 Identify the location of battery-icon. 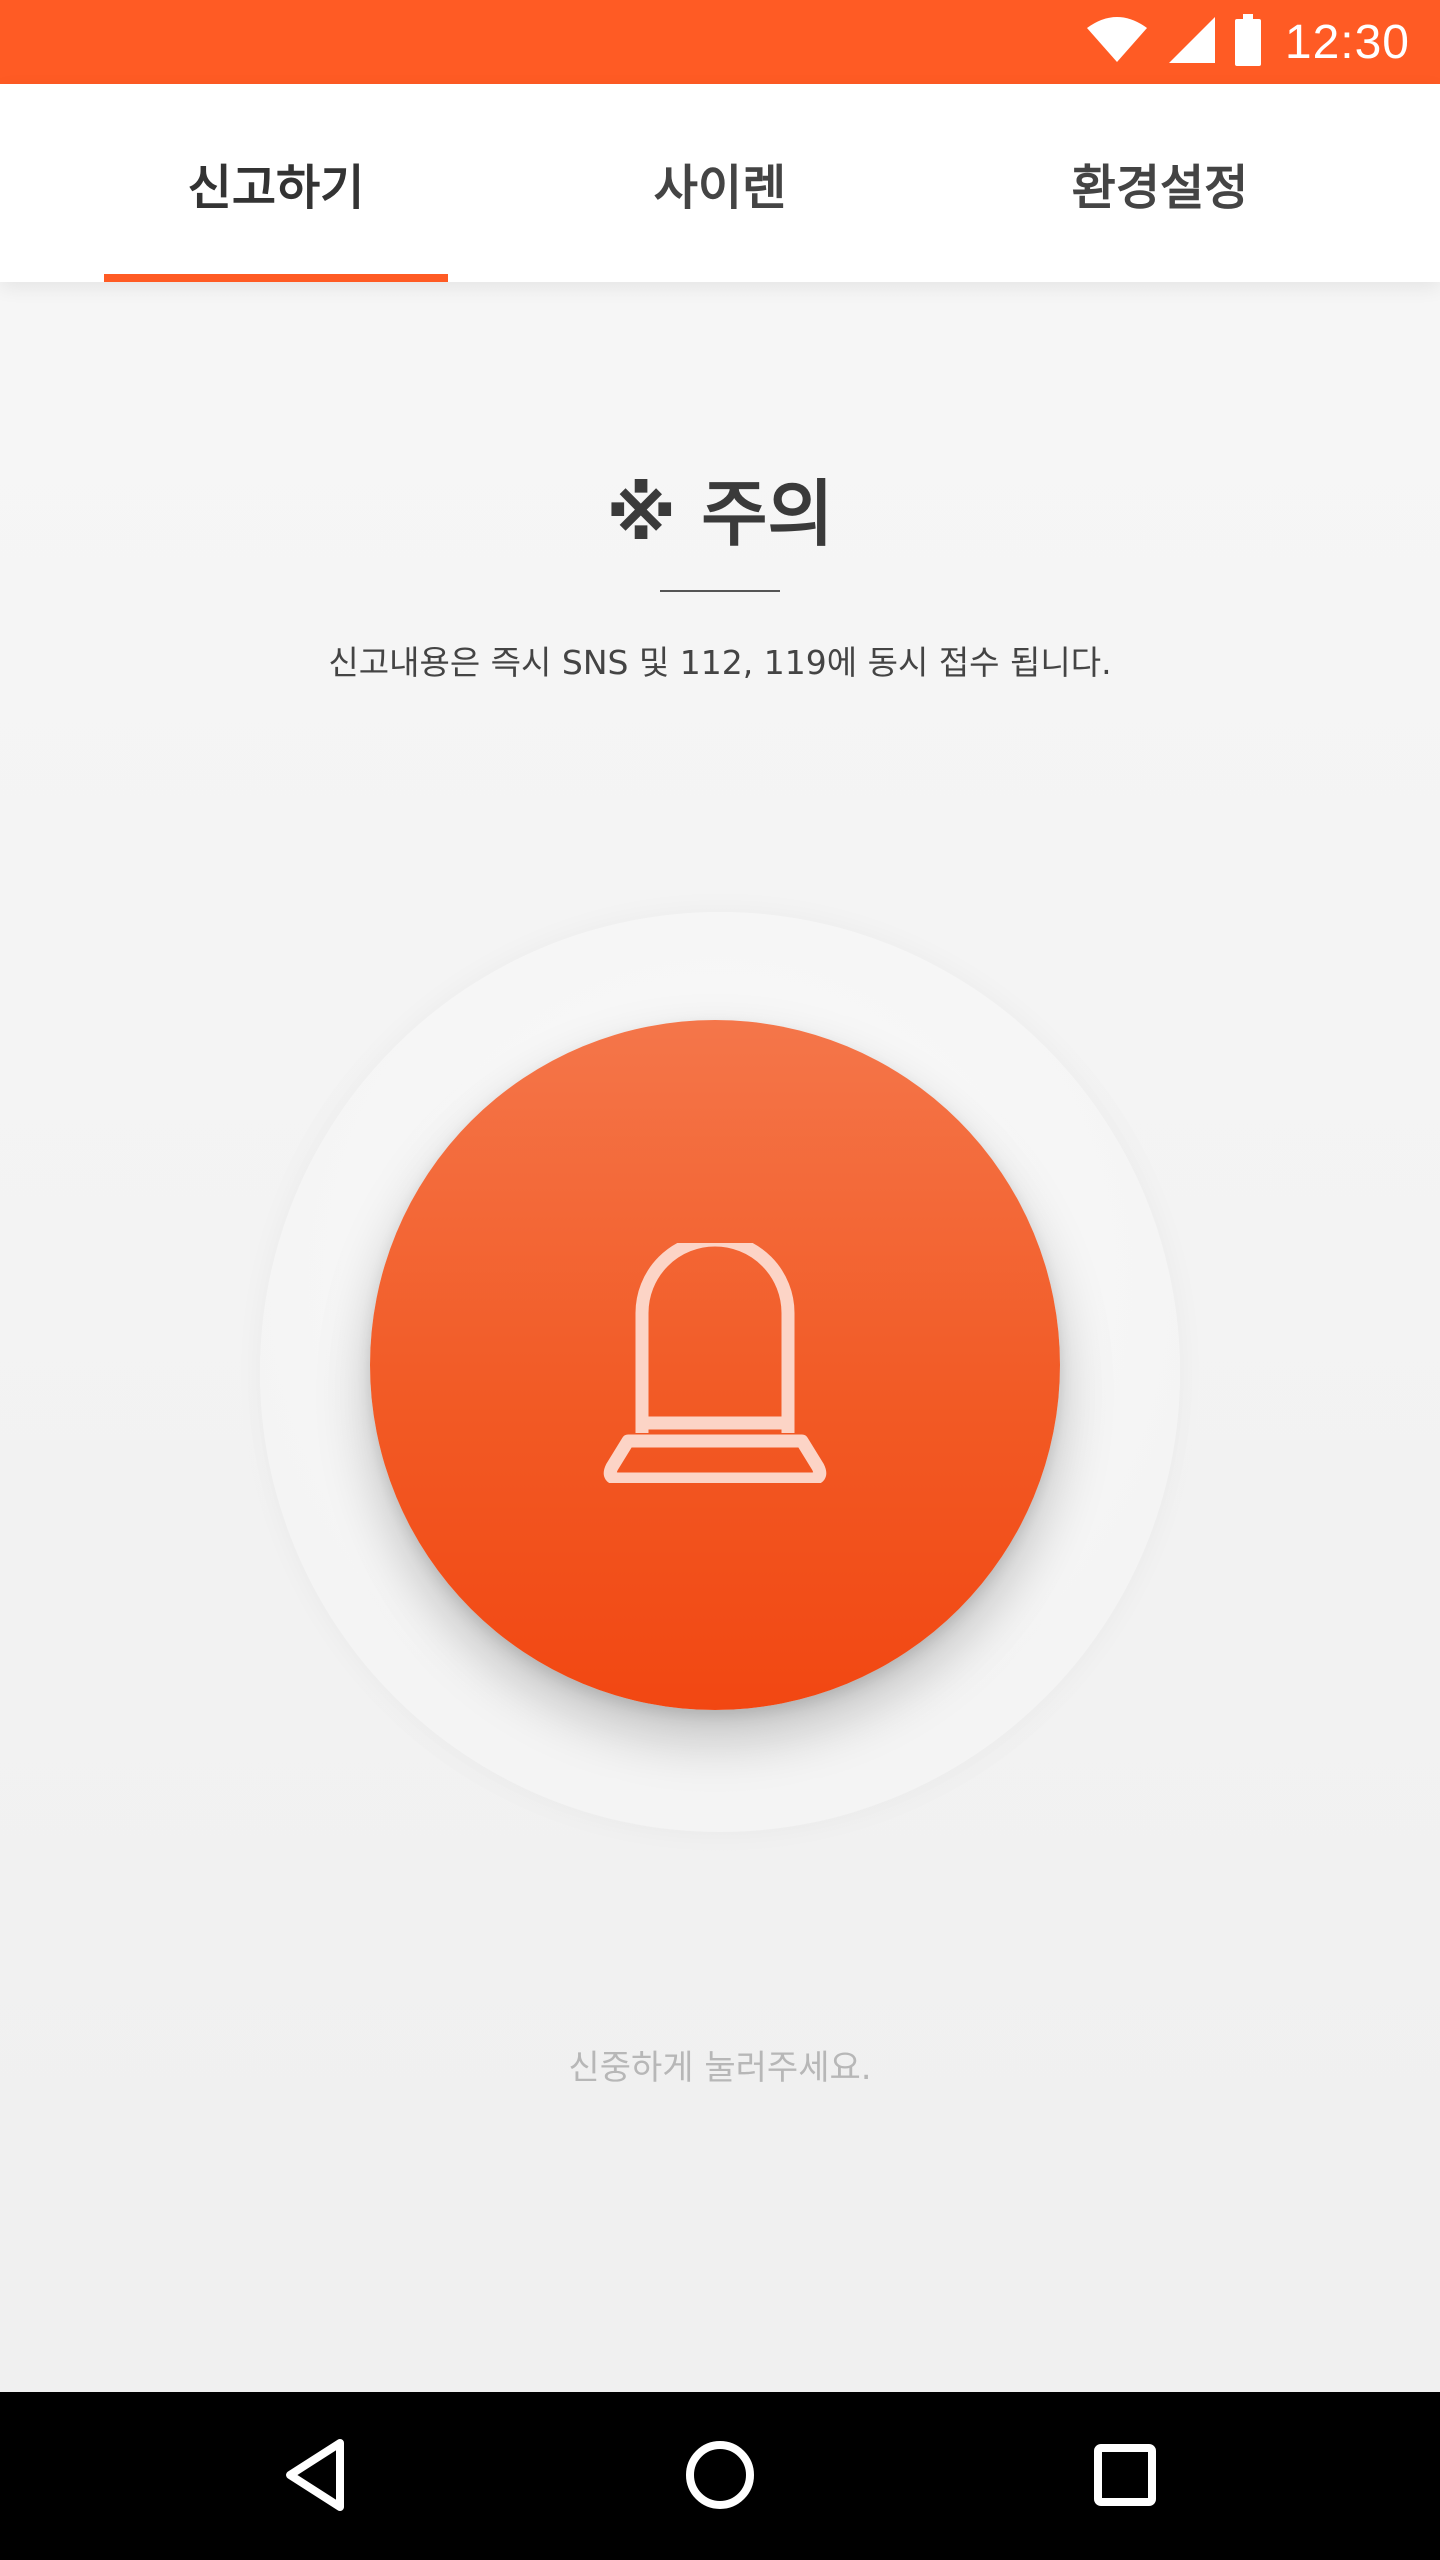
(1247, 42).